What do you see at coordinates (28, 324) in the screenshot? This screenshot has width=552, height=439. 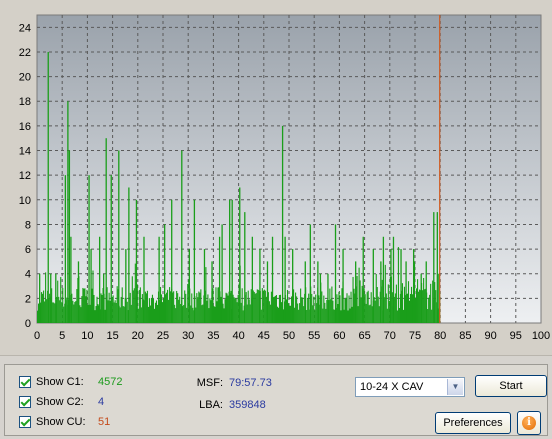 I see `y-tick-label: 0` at bounding box center [28, 324].